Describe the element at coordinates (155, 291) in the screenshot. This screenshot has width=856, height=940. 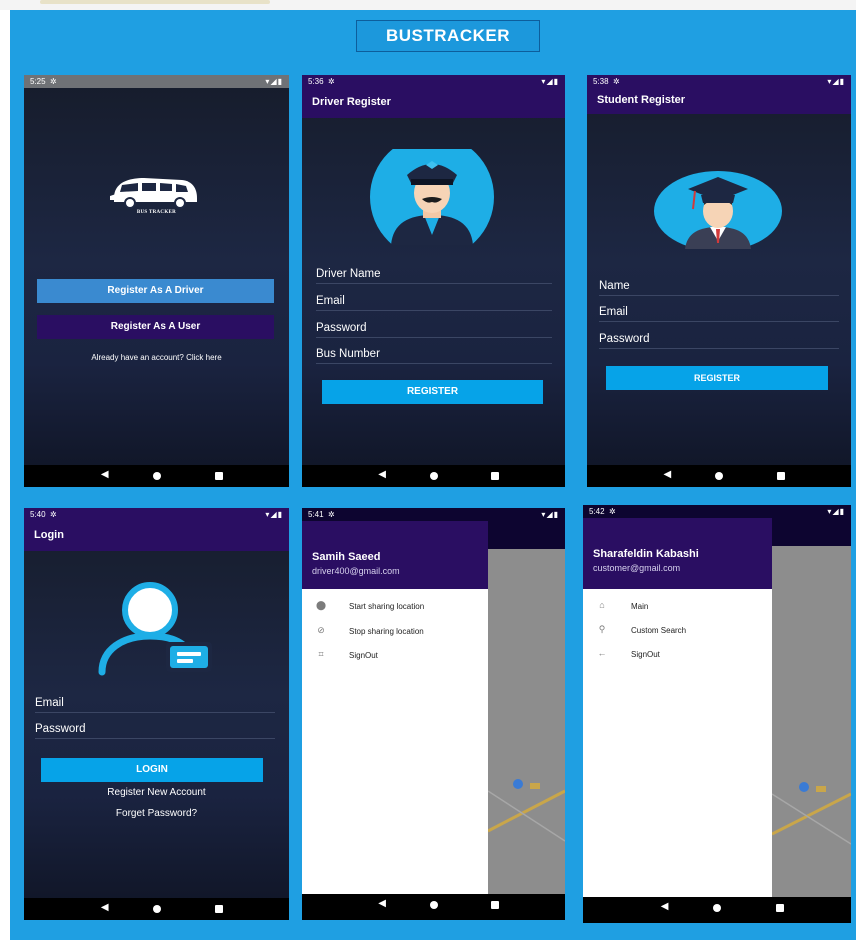
I see `register-driver-button: Register As A Driver` at that location.